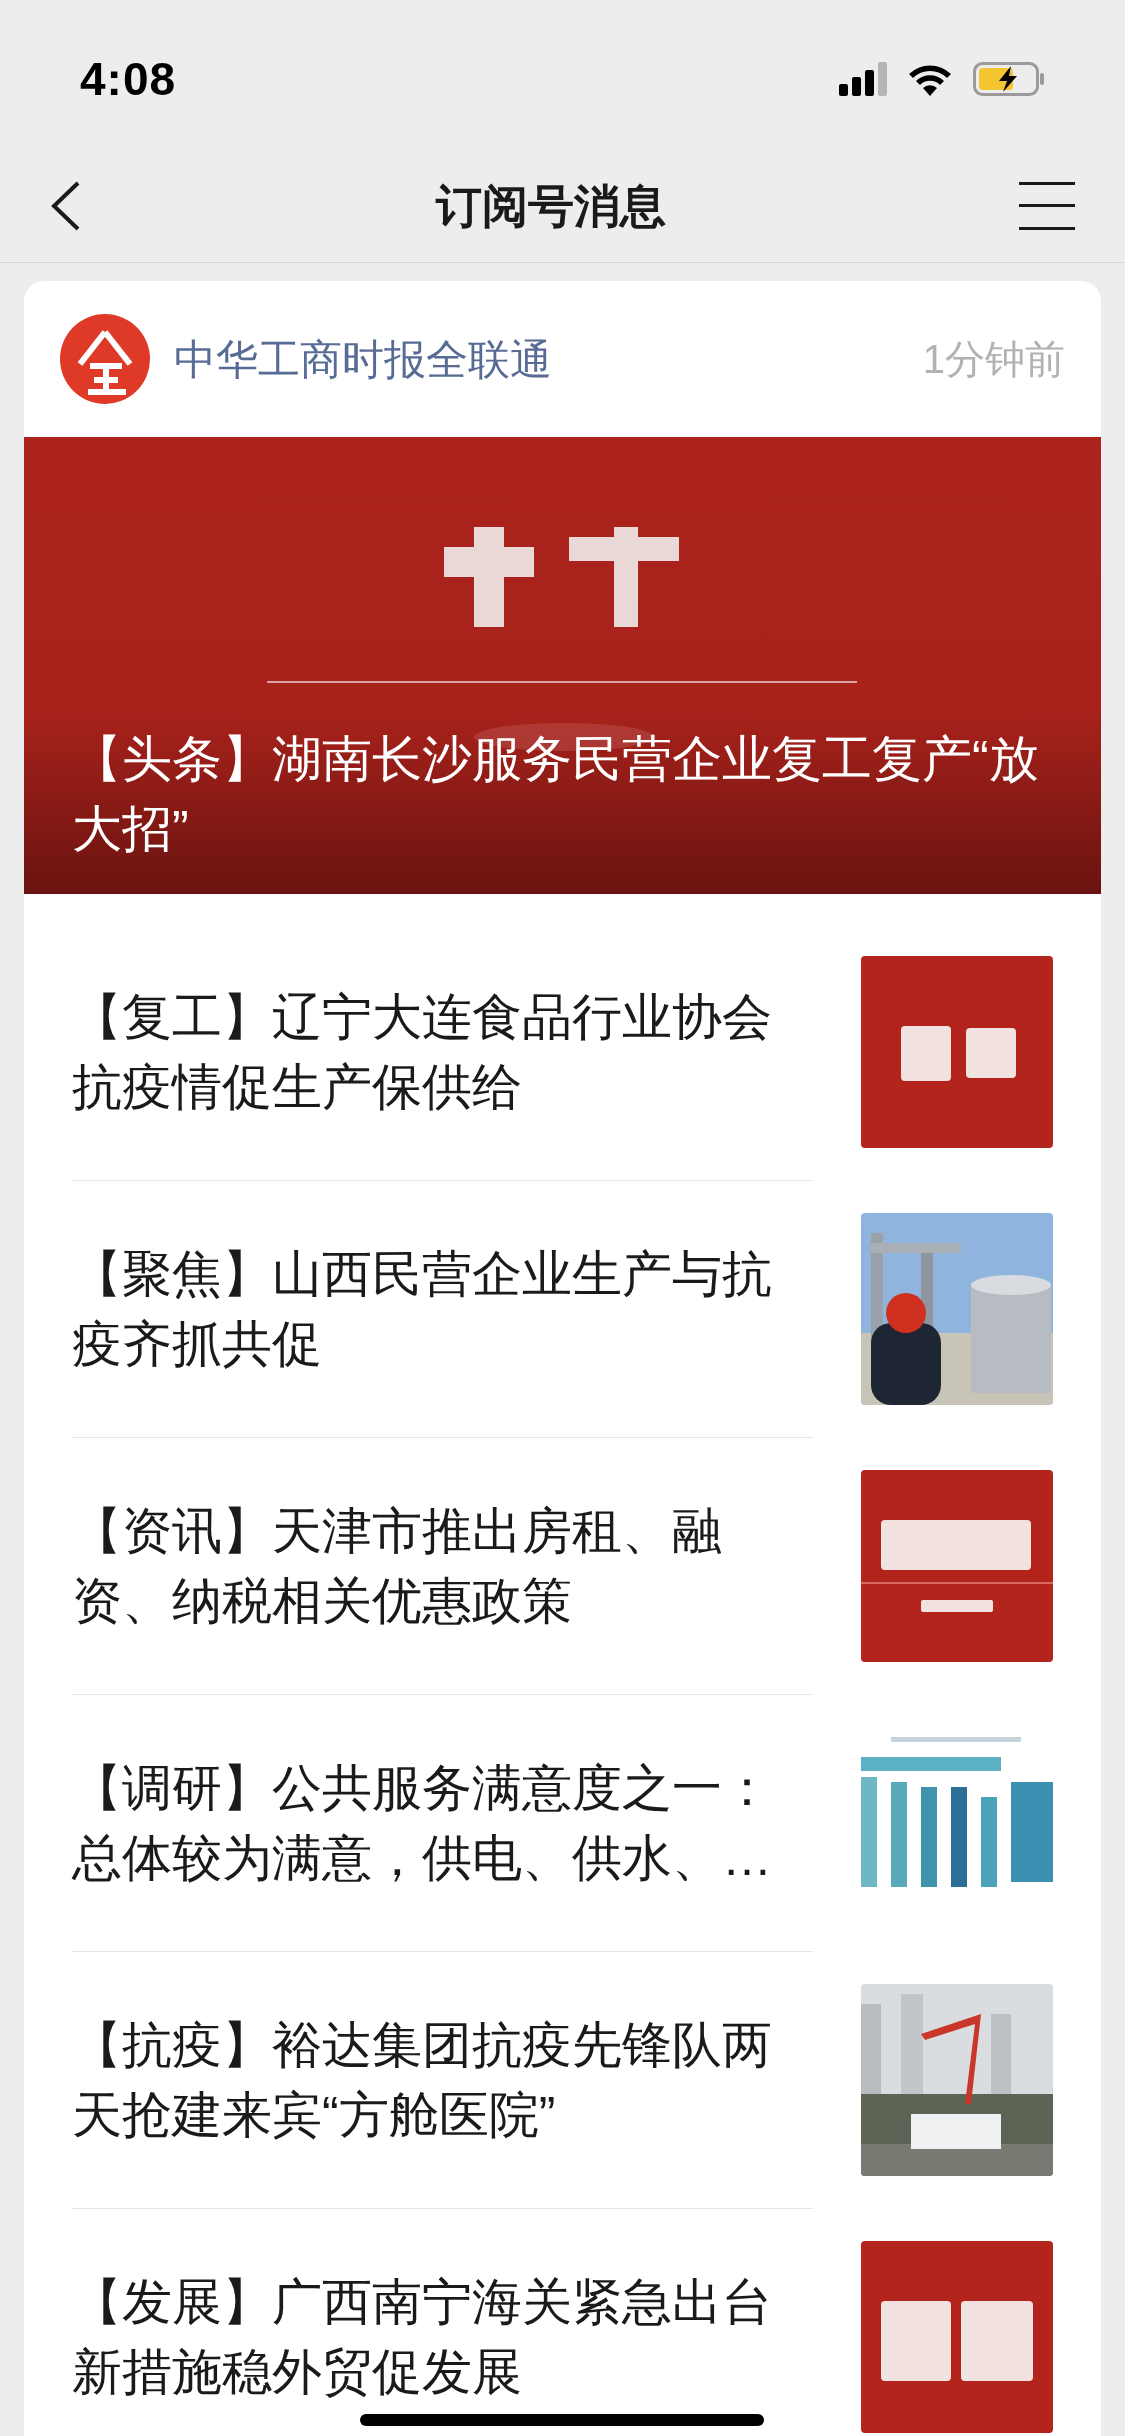 Image resolution: width=1125 pixels, height=2436 pixels. Describe the element at coordinates (422, 1052) in the screenshot. I see `article-headline: 【复工】辽宁大连食品行业协会抗疫情促生产保供给` at that location.